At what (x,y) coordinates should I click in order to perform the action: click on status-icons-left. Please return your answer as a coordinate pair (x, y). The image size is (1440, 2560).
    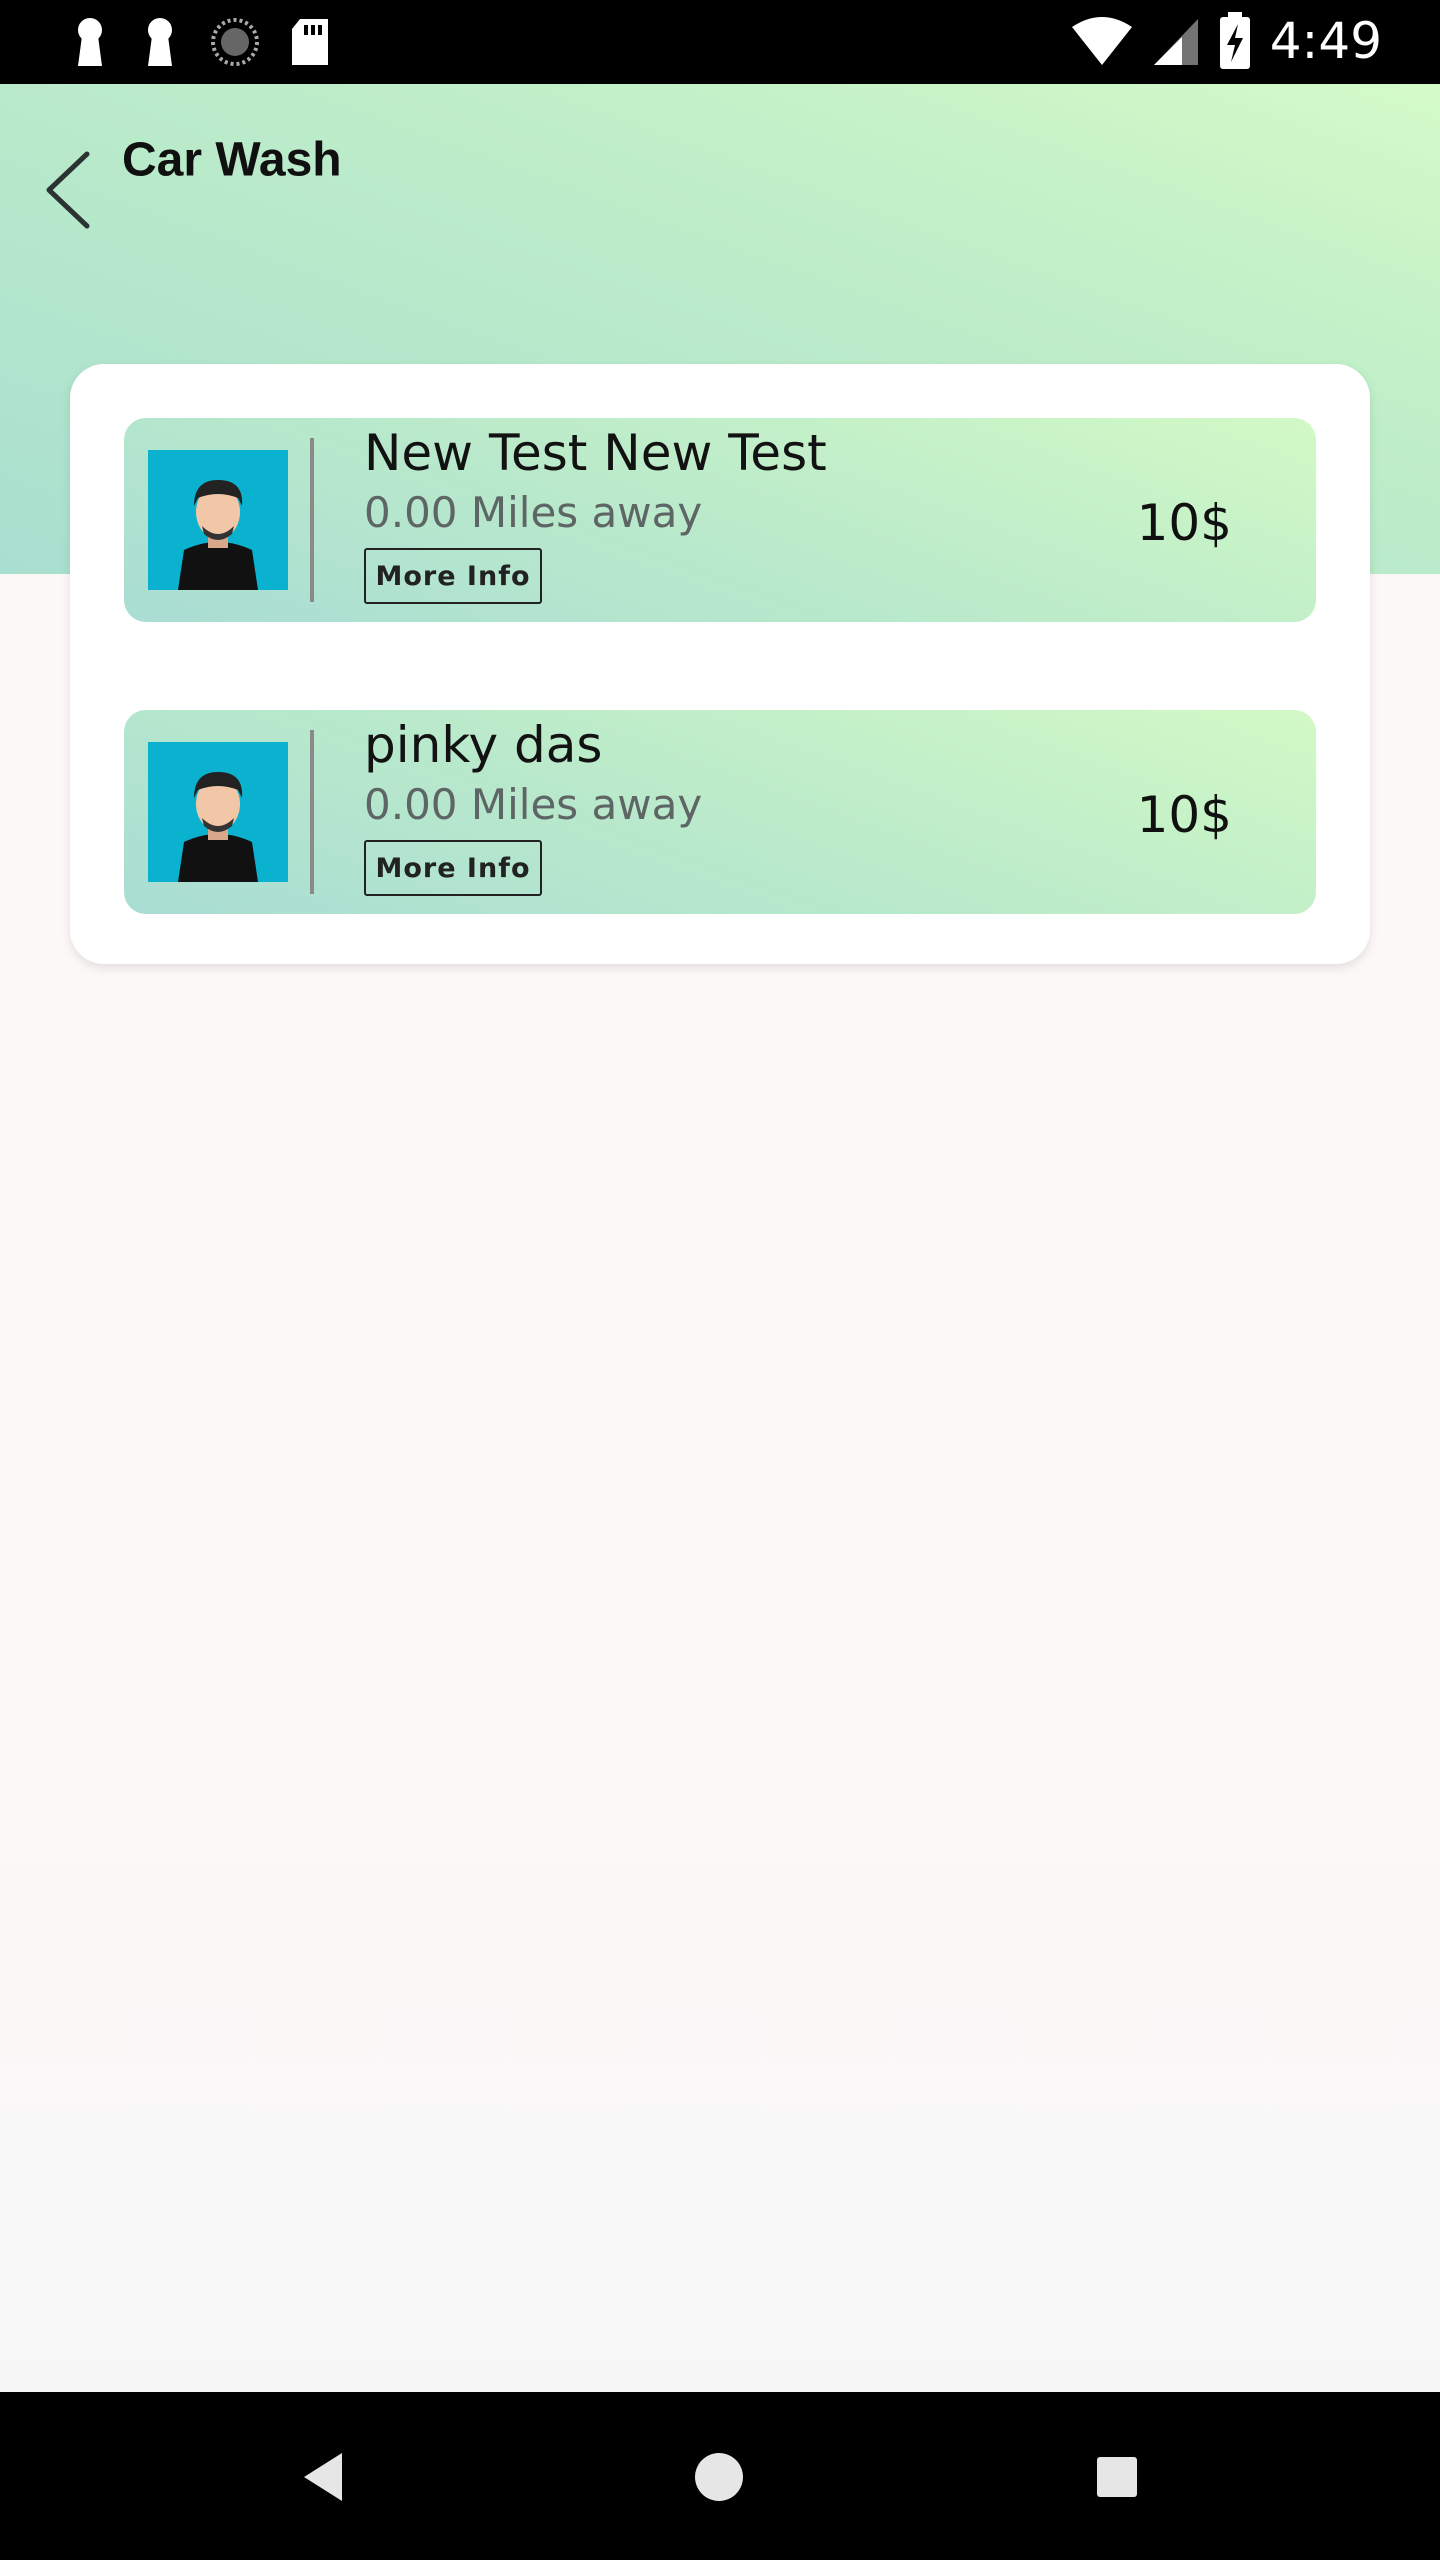
    Looking at the image, I should click on (200, 42).